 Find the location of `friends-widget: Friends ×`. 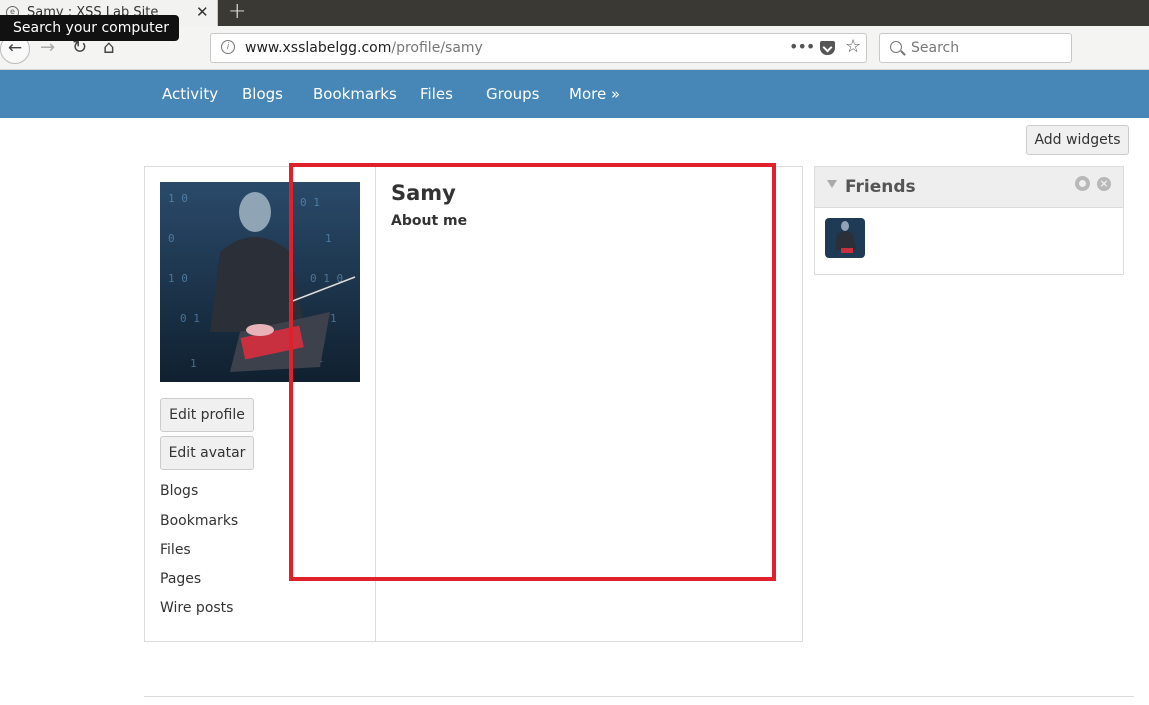

friends-widget: Friends × is located at coordinates (969, 220).